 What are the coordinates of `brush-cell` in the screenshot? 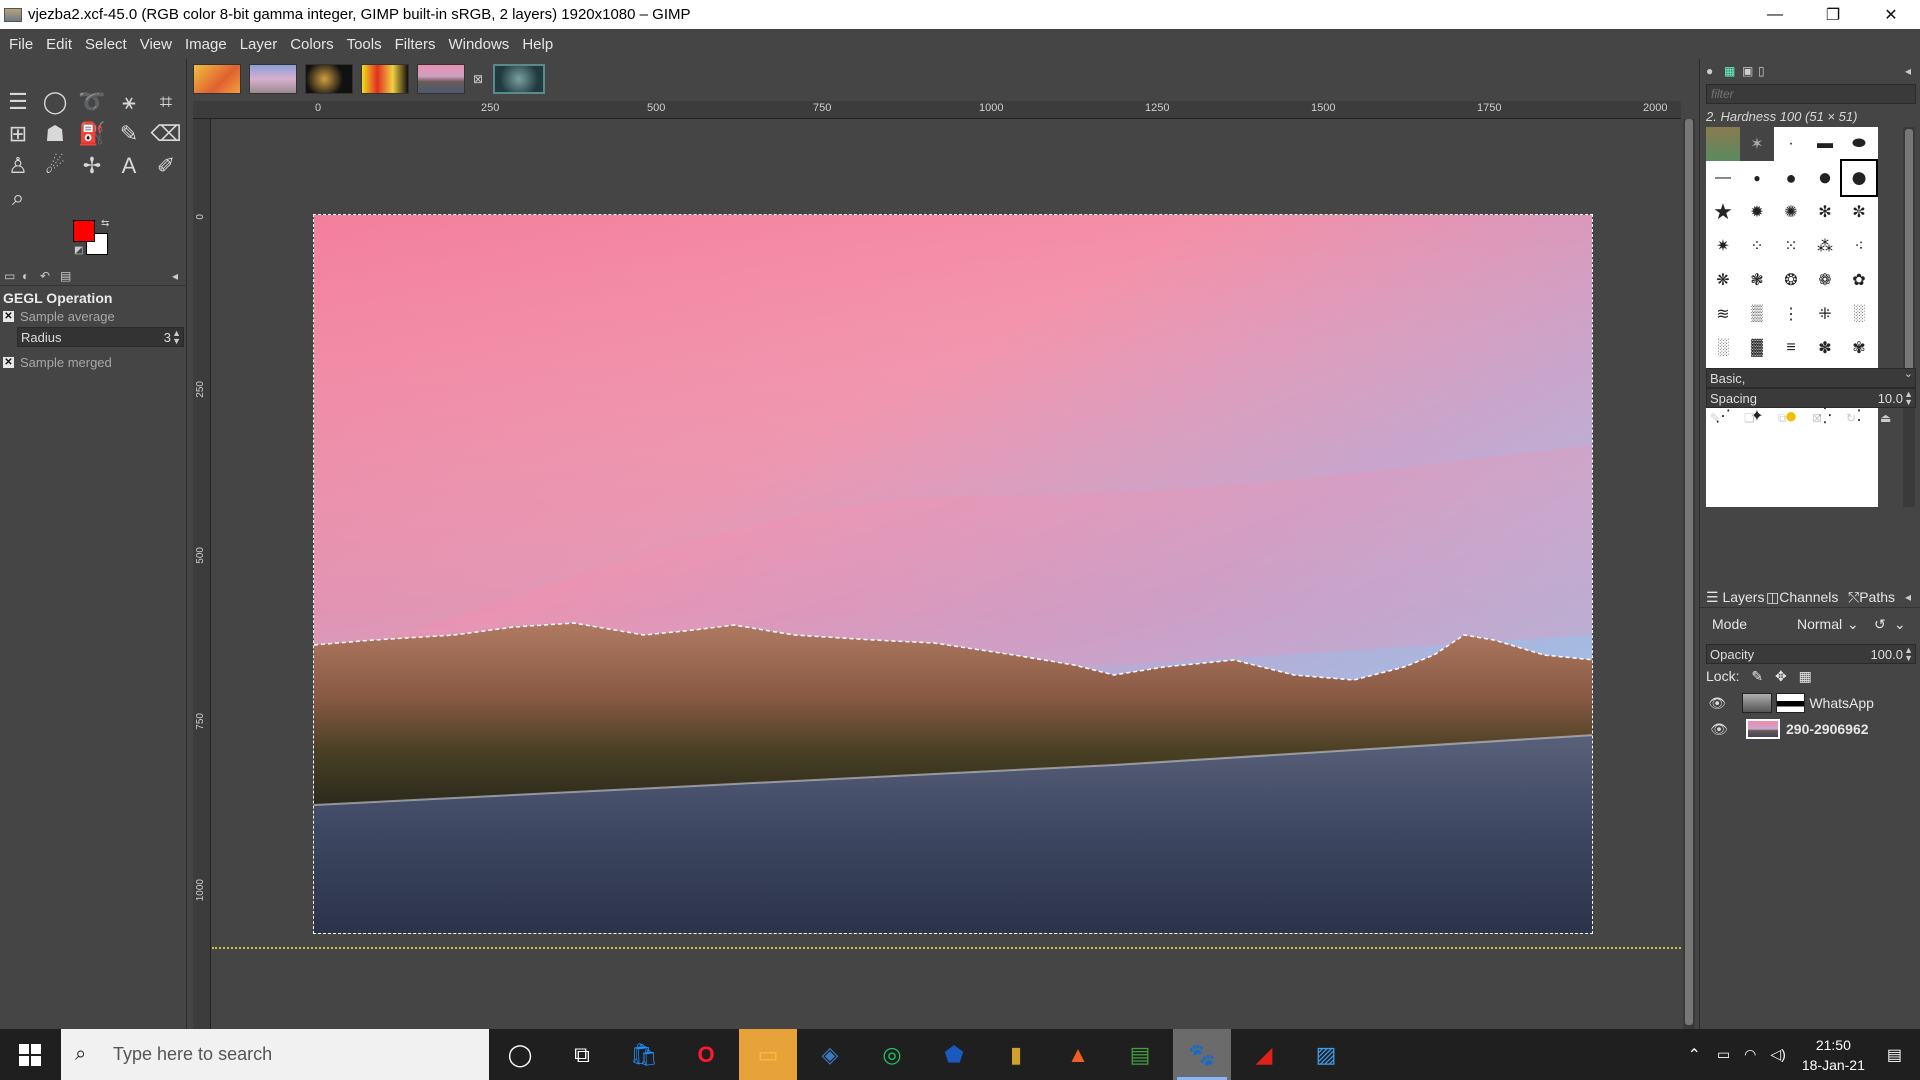 It's located at (1723, 144).